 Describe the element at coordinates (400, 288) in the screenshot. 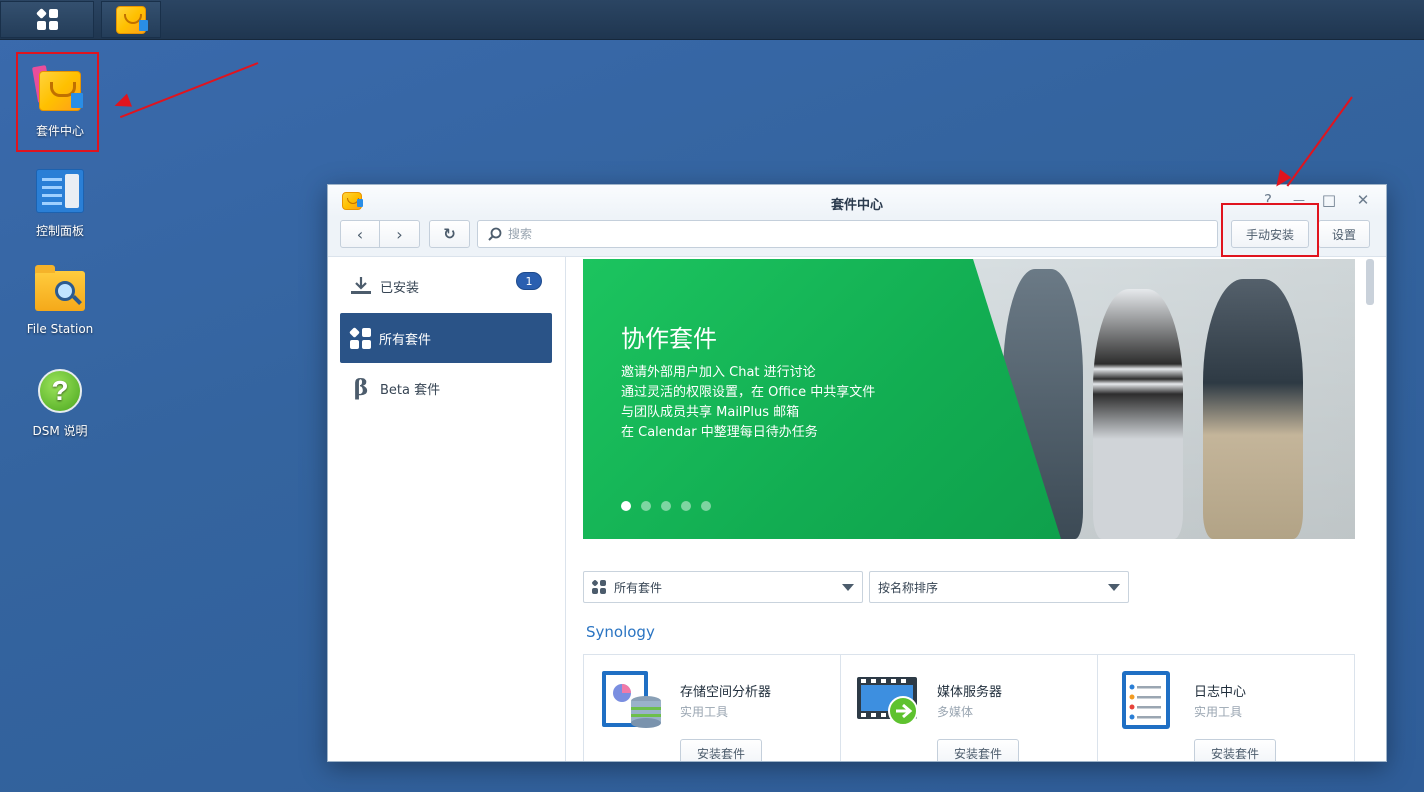

I see `sidebar-item-label: 已安装` at that location.